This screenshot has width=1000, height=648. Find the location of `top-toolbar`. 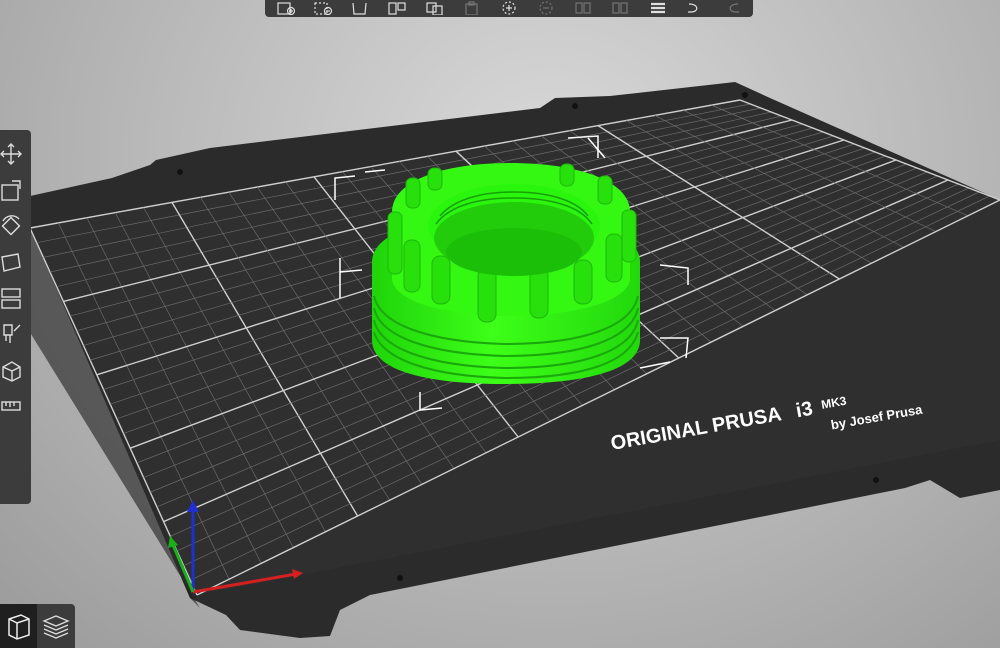

top-toolbar is located at coordinates (509, 8).